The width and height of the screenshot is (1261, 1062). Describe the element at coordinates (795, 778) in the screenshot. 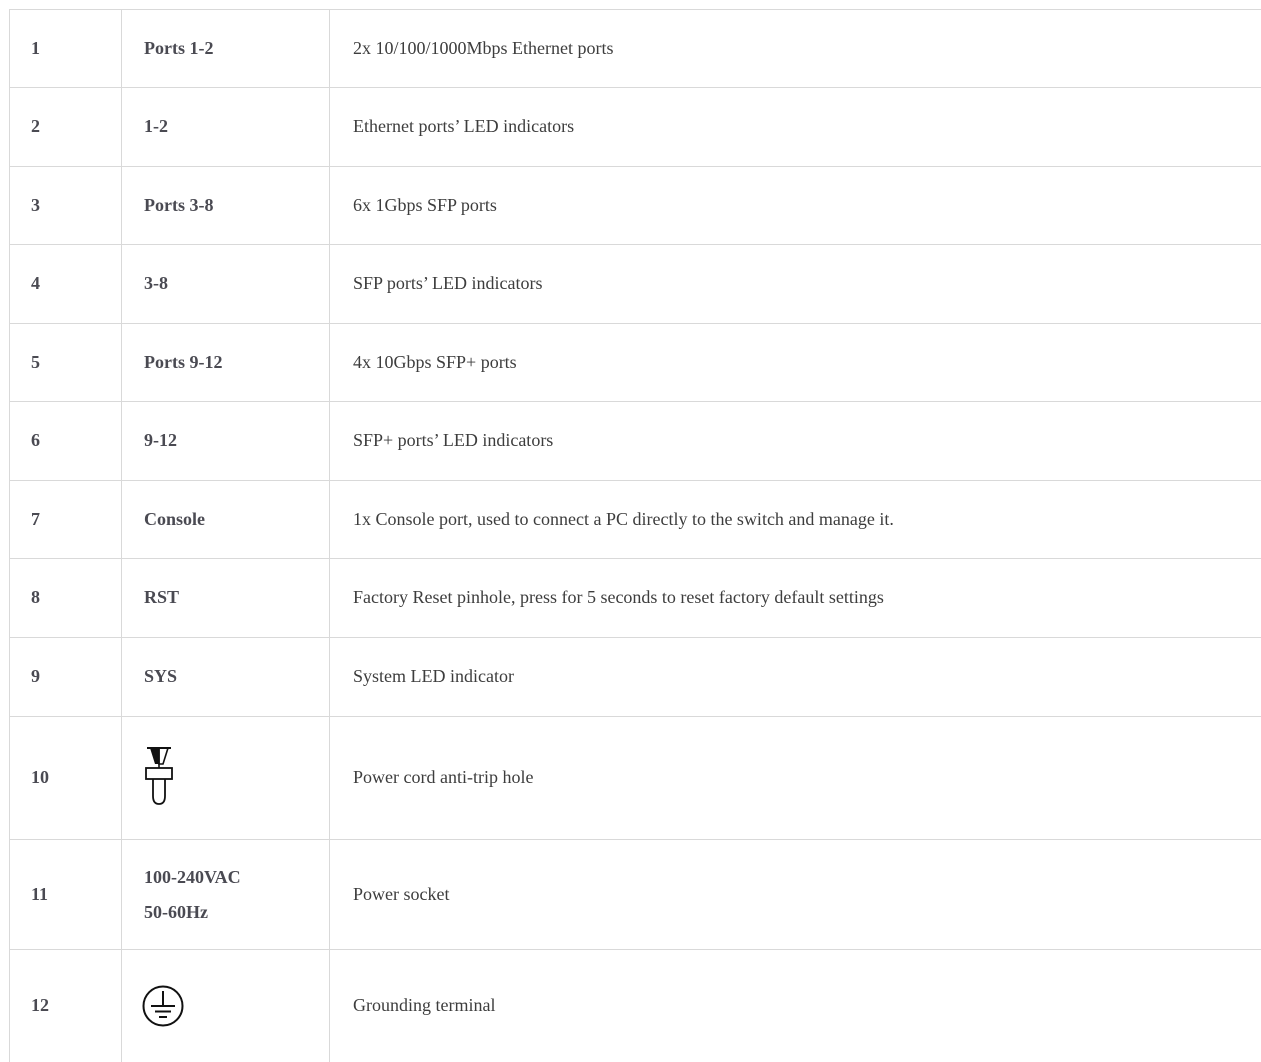

I see `row-description: Power cord anti-trip hole` at that location.